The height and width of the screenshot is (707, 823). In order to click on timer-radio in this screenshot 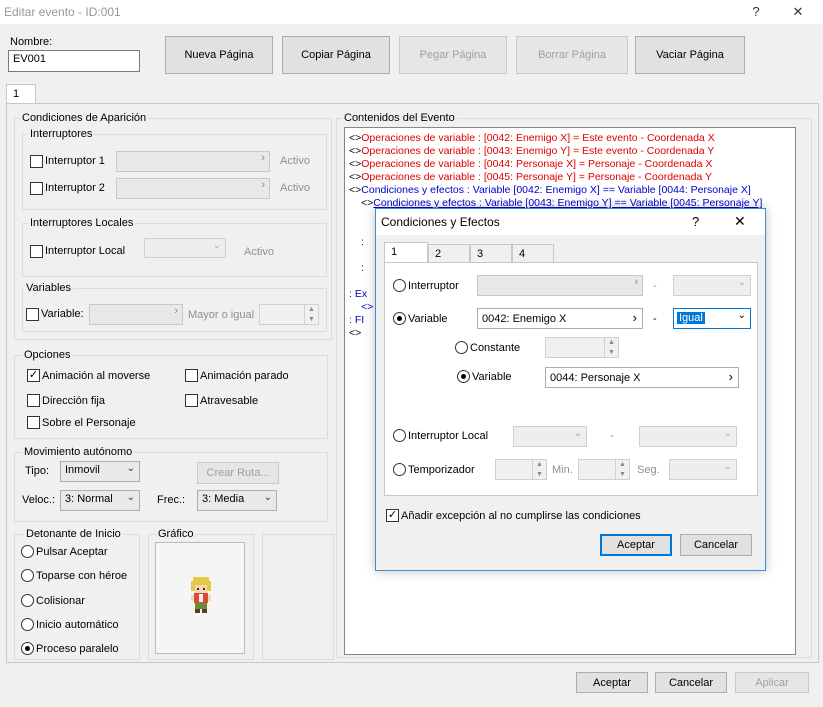, I will do `click(399, 469)`.